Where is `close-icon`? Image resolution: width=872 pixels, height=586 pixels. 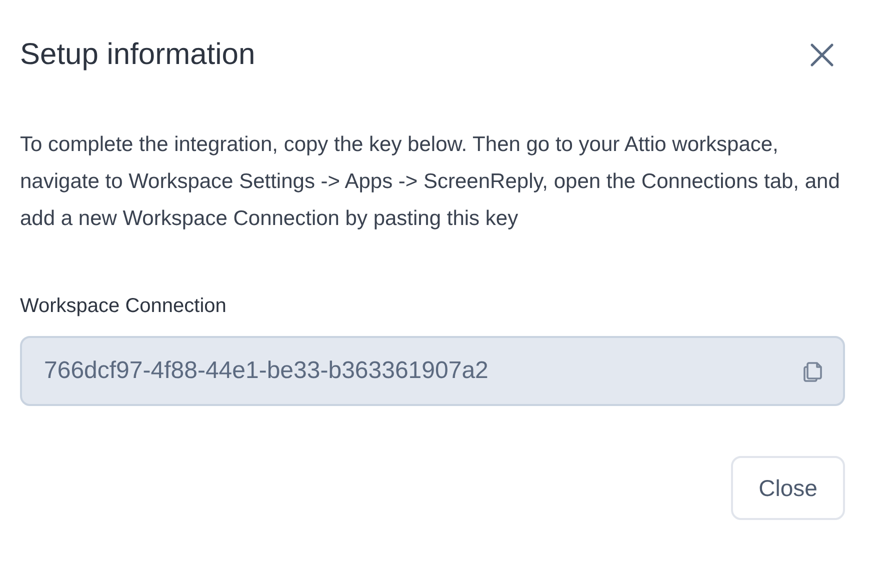
close-icon is located at coordinates (822, 55).